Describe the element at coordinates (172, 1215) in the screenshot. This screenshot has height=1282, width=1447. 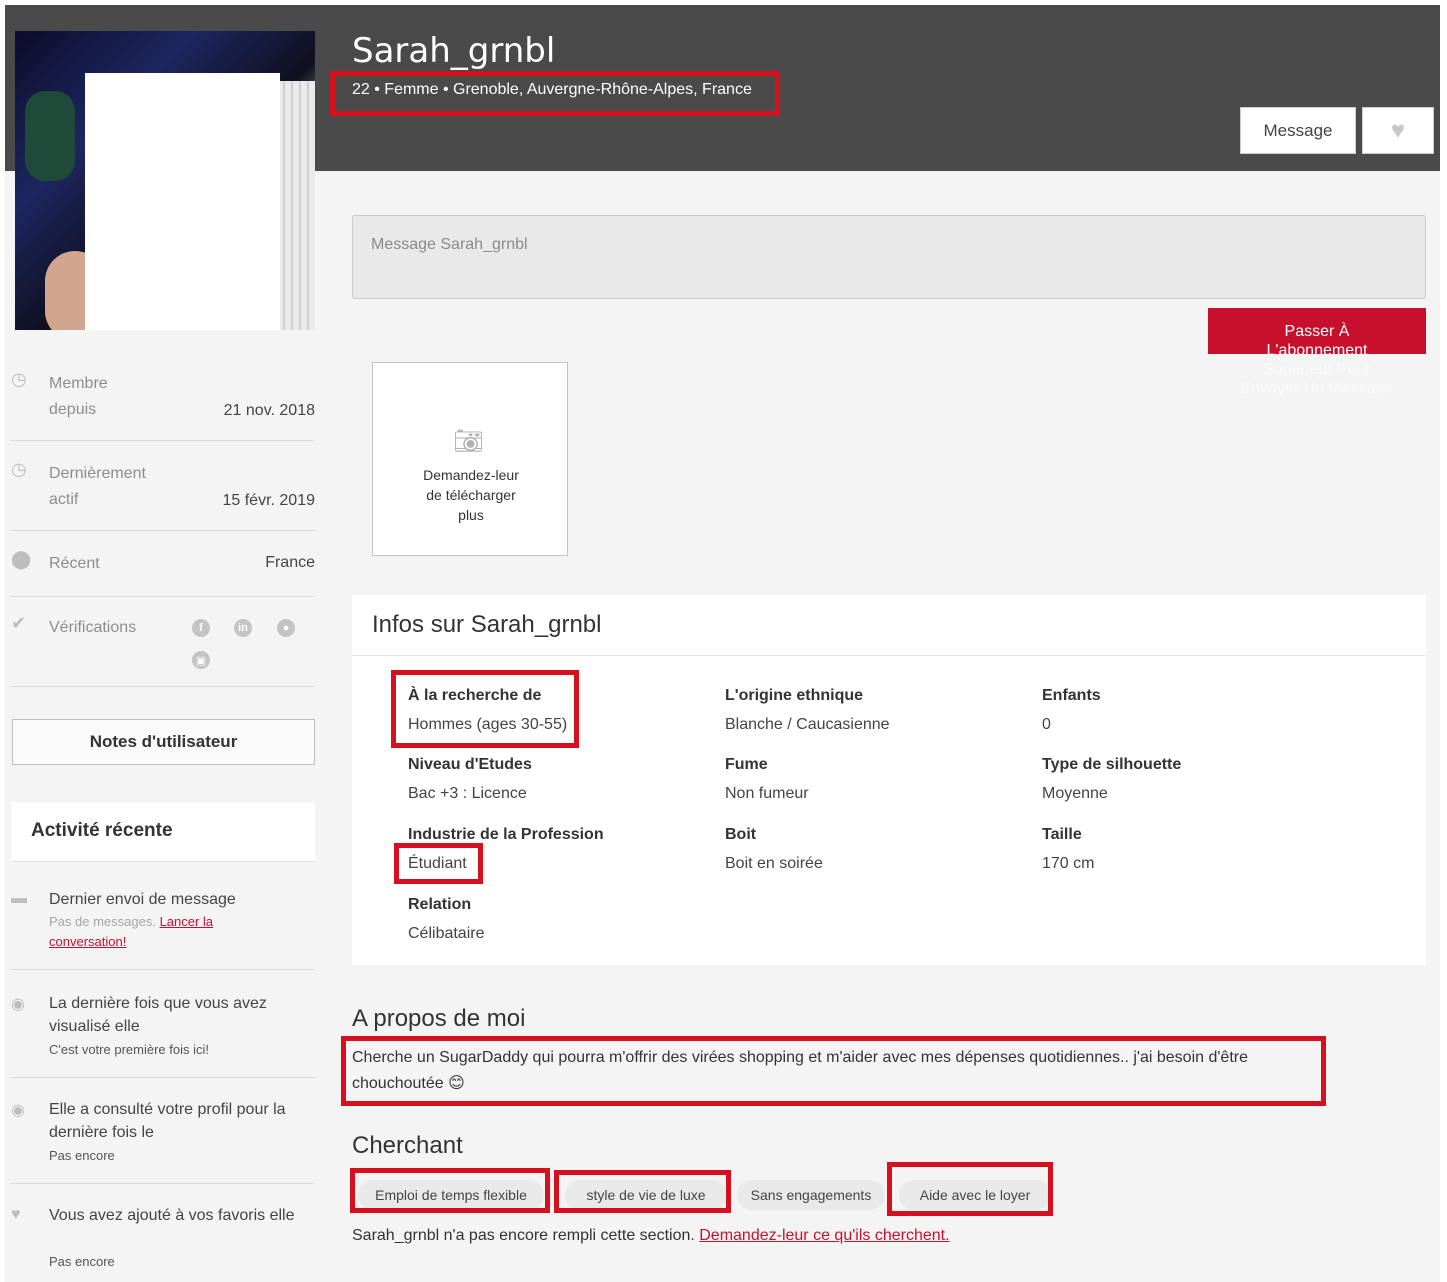
I see `activity-title: Vous avez ajouté à vos favoris elle` at that location.